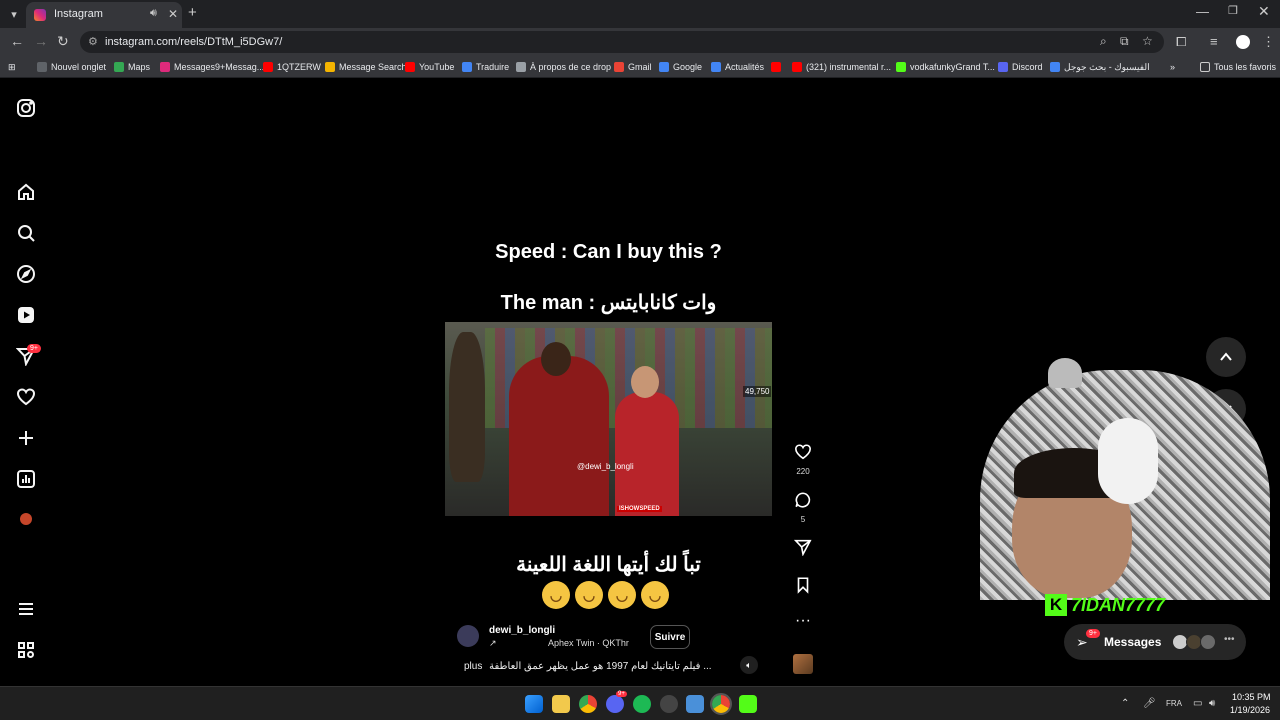 This screenshot has width=1280, height=720. What do you see at coordinates (1264, 11) in the screenshot?
I see `window-close-icon: ✕` at bounding box center [1264, 11].